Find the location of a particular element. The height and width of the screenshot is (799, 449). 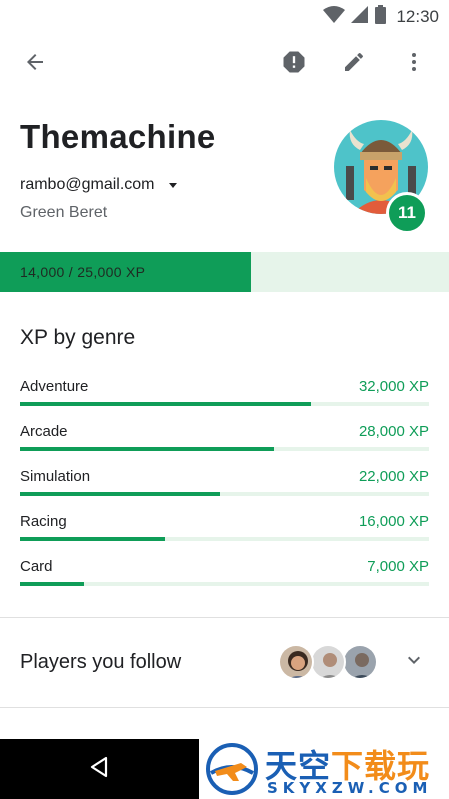

genre-xp-value: 28,000 XP is located at coordinates (393, 431).